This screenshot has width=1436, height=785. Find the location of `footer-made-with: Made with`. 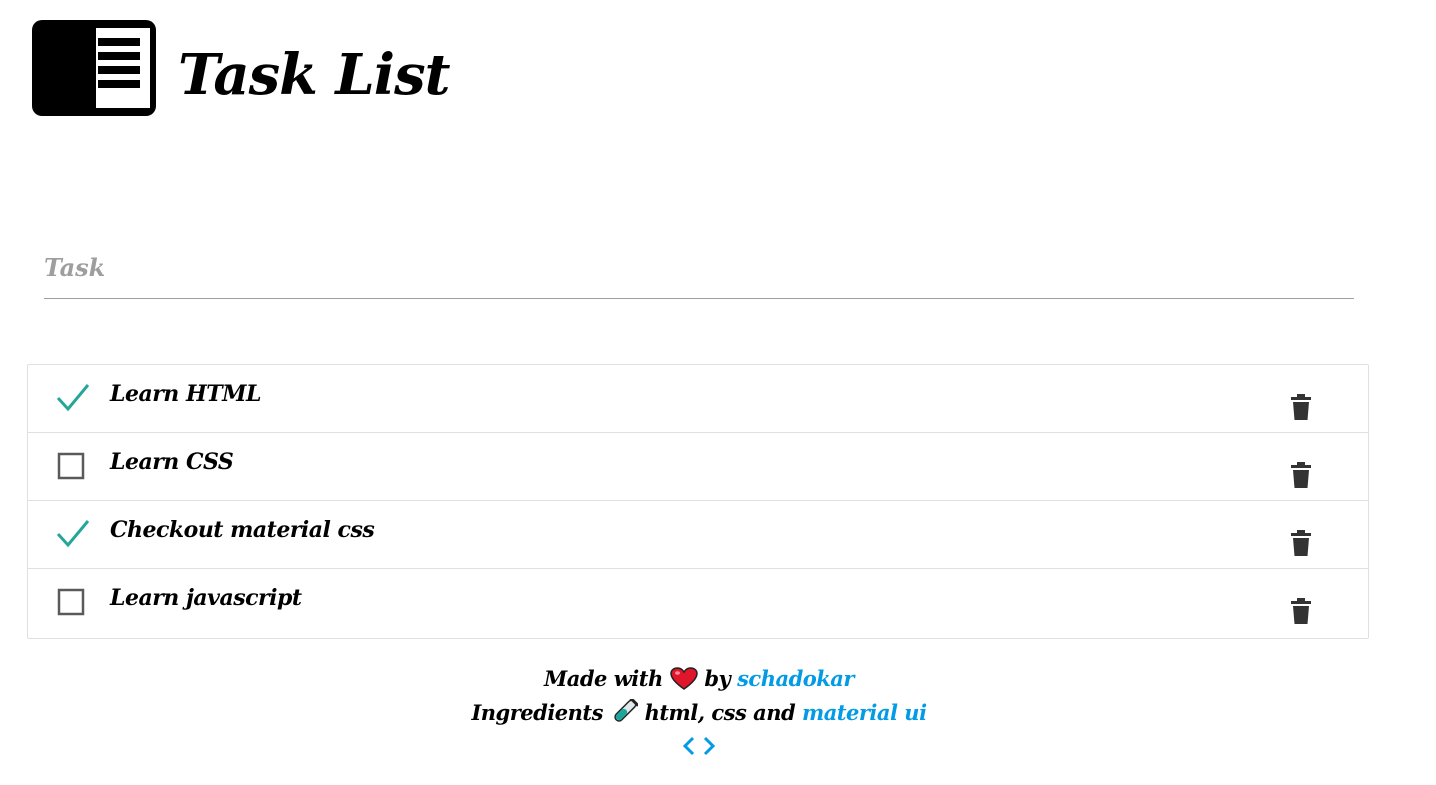

footer-made-with: Made with is located at coordinates (603, 678).